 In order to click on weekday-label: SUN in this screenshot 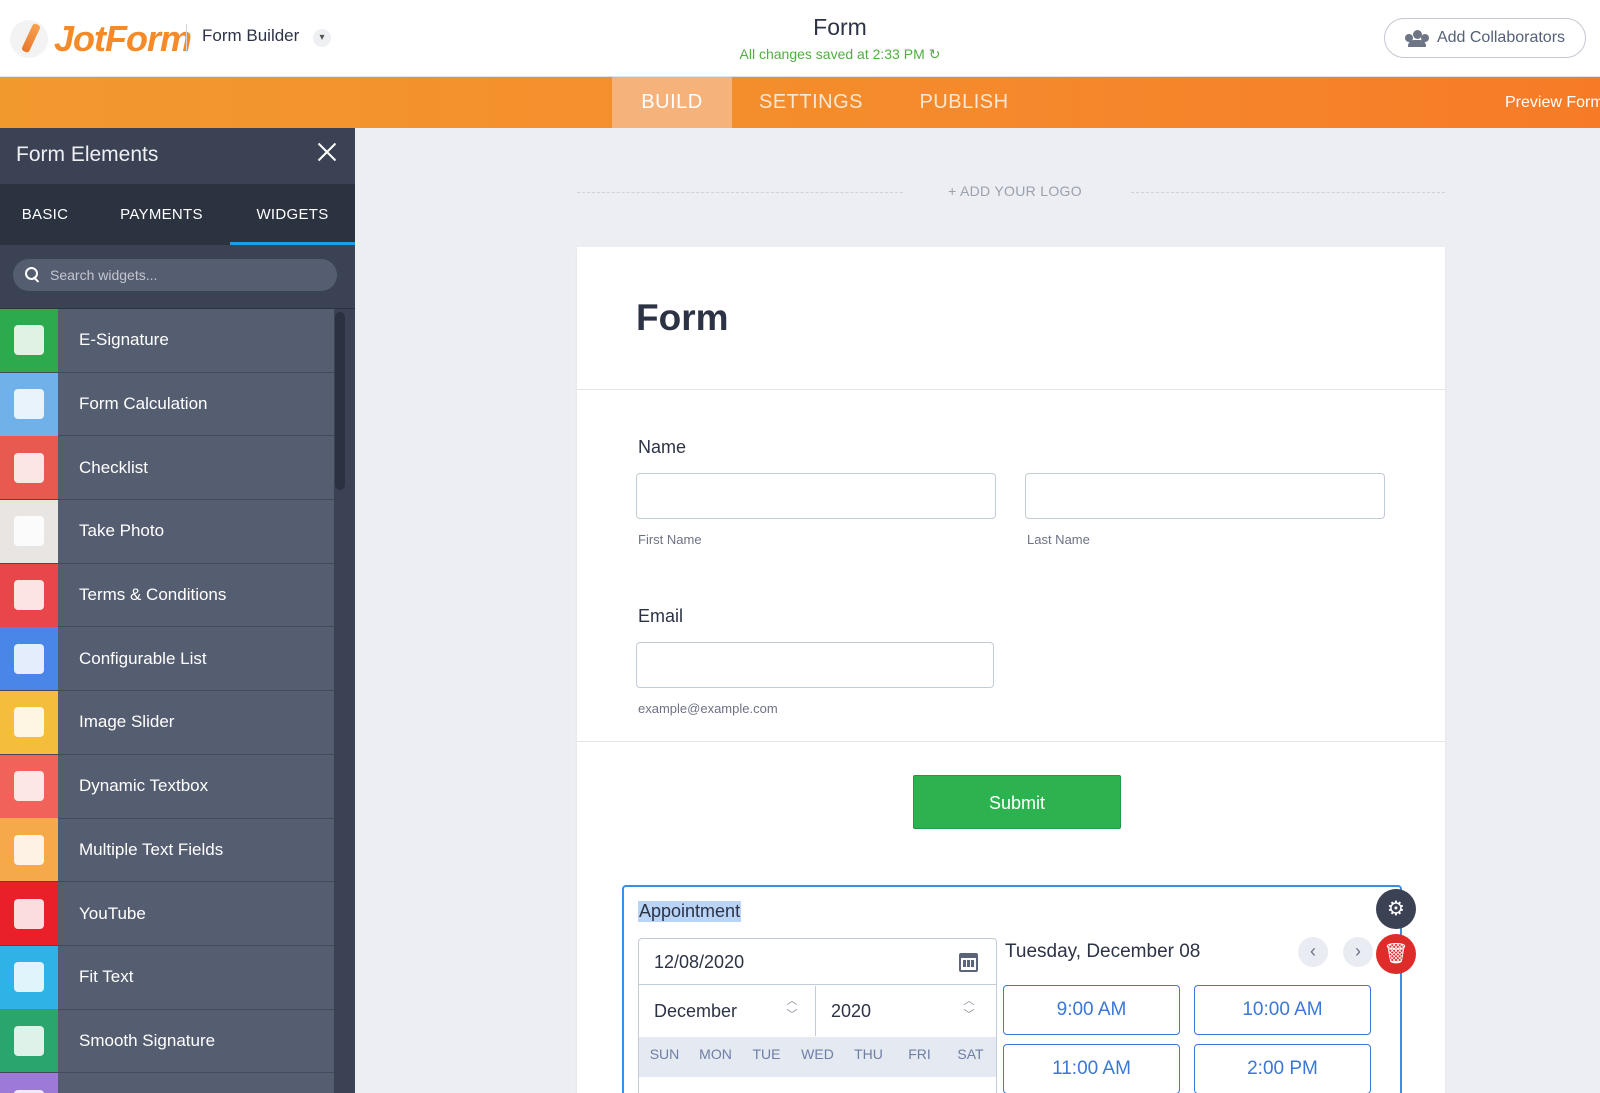, I will do `click(664, 1054)`.